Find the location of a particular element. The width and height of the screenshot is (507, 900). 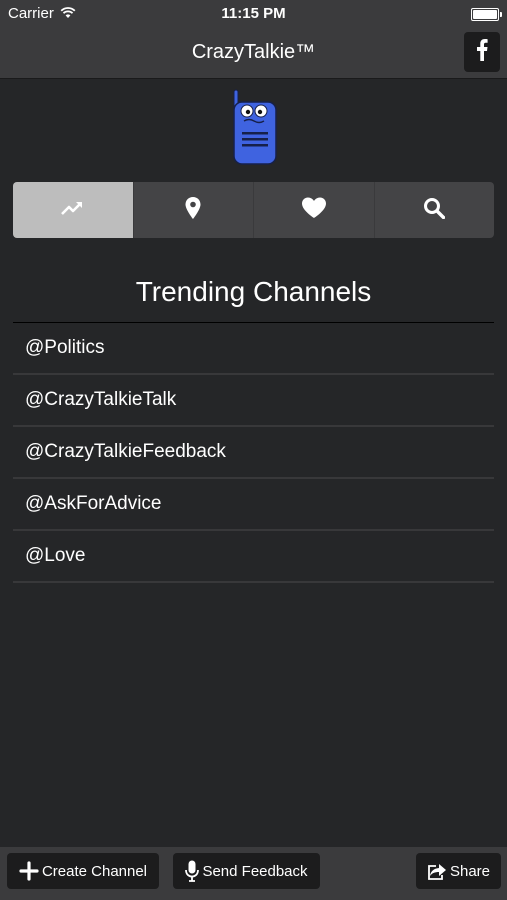

status-bar: Carrier 11:15 PM is located at coordinates (253, 14).